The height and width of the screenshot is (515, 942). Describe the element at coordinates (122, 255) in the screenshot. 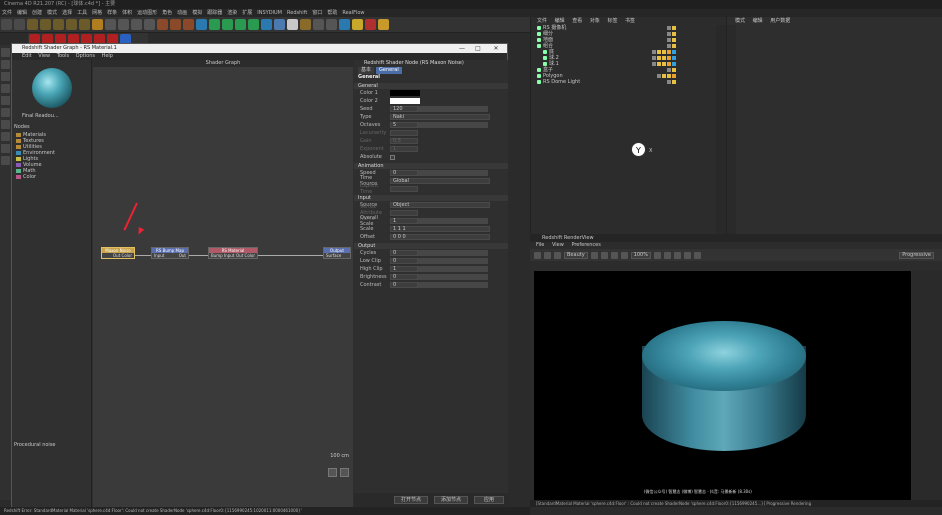

I see `node-port-out: Out Color` at that location.